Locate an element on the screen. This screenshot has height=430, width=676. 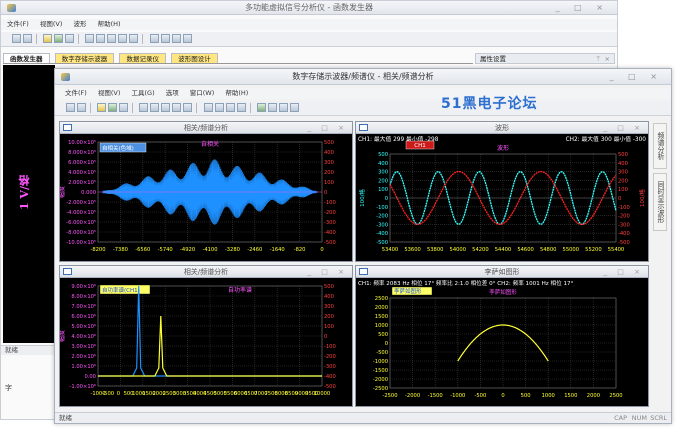
front-menu-options: 选项 is located at coordinates (172, 93).